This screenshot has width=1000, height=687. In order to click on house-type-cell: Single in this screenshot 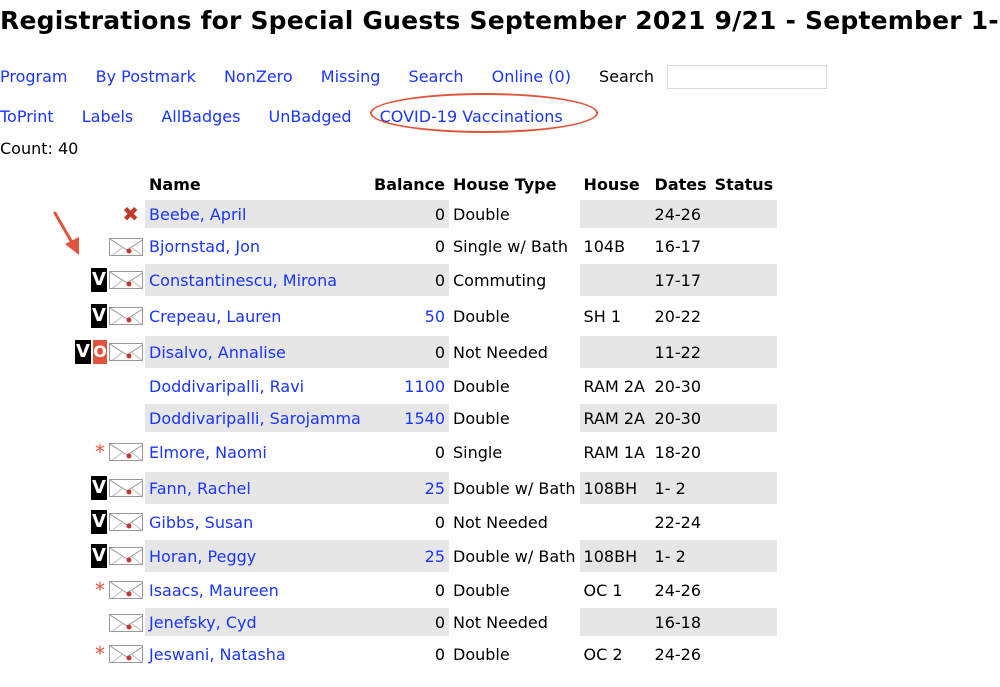, I will do `click(478, 452)`.